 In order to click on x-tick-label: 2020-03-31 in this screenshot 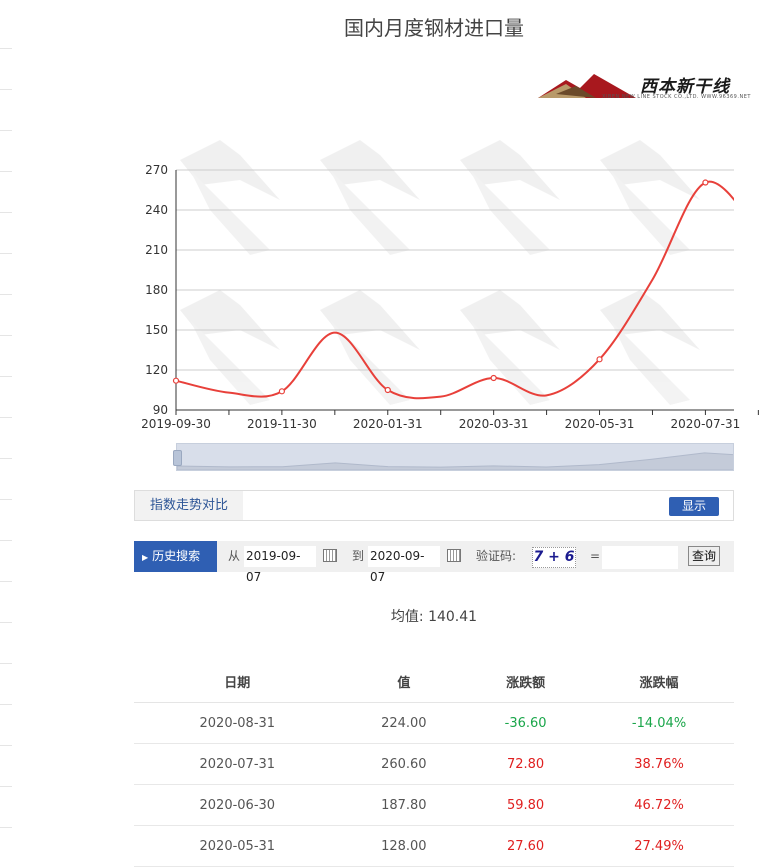, I will do `click(494, 424)`.